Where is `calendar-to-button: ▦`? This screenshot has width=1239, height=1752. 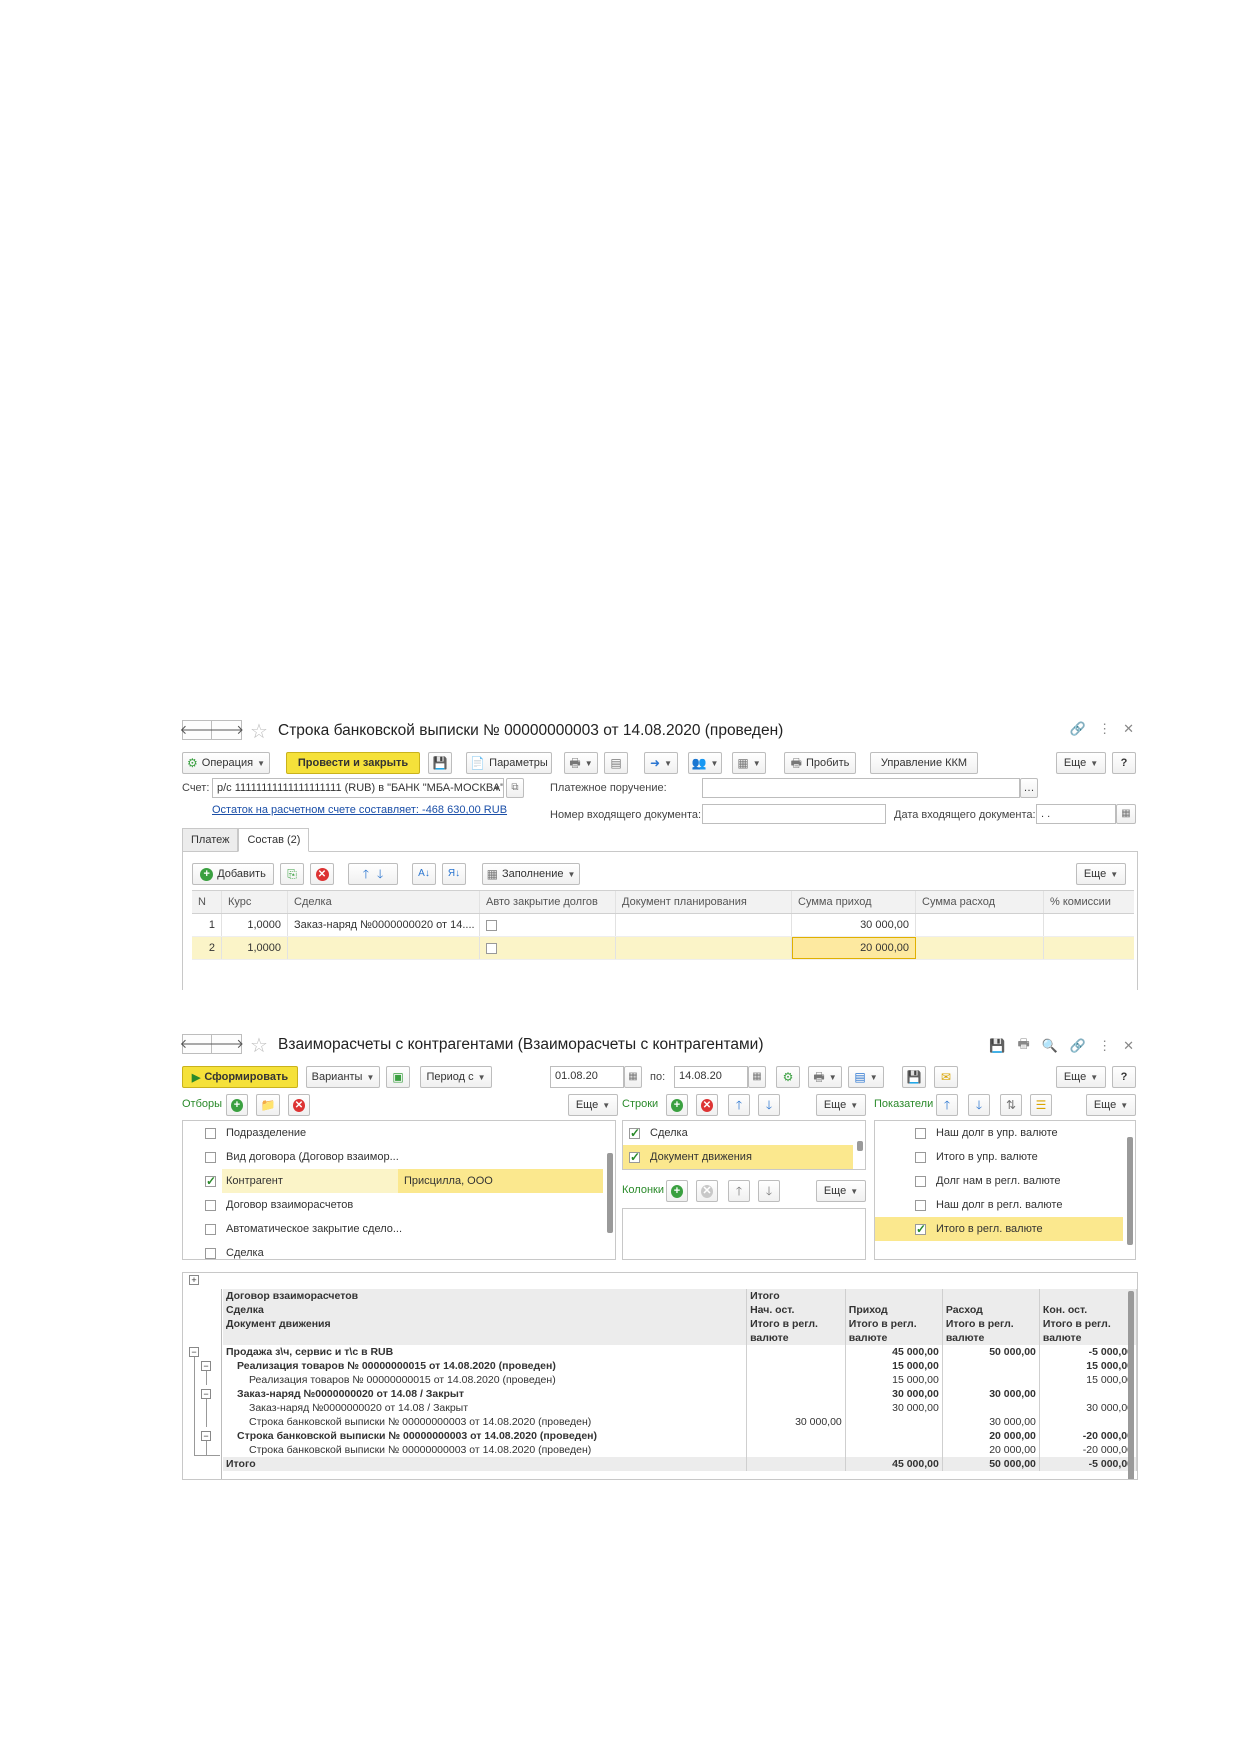
calendar-to-button: ▦ is located at coordinates (757, 1077).